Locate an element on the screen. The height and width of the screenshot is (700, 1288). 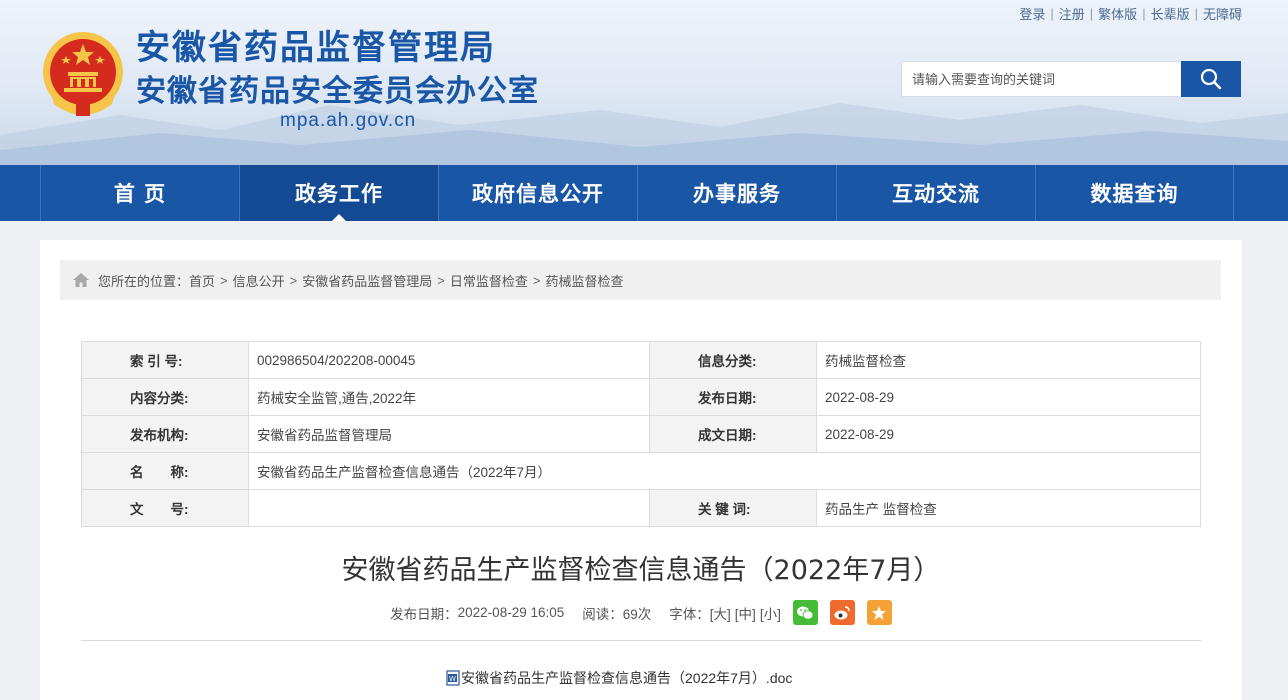
table-row: 名 称: 安徽省药品生产监督检查信息通告（2022年7月） is located at coordinates (641, 471).